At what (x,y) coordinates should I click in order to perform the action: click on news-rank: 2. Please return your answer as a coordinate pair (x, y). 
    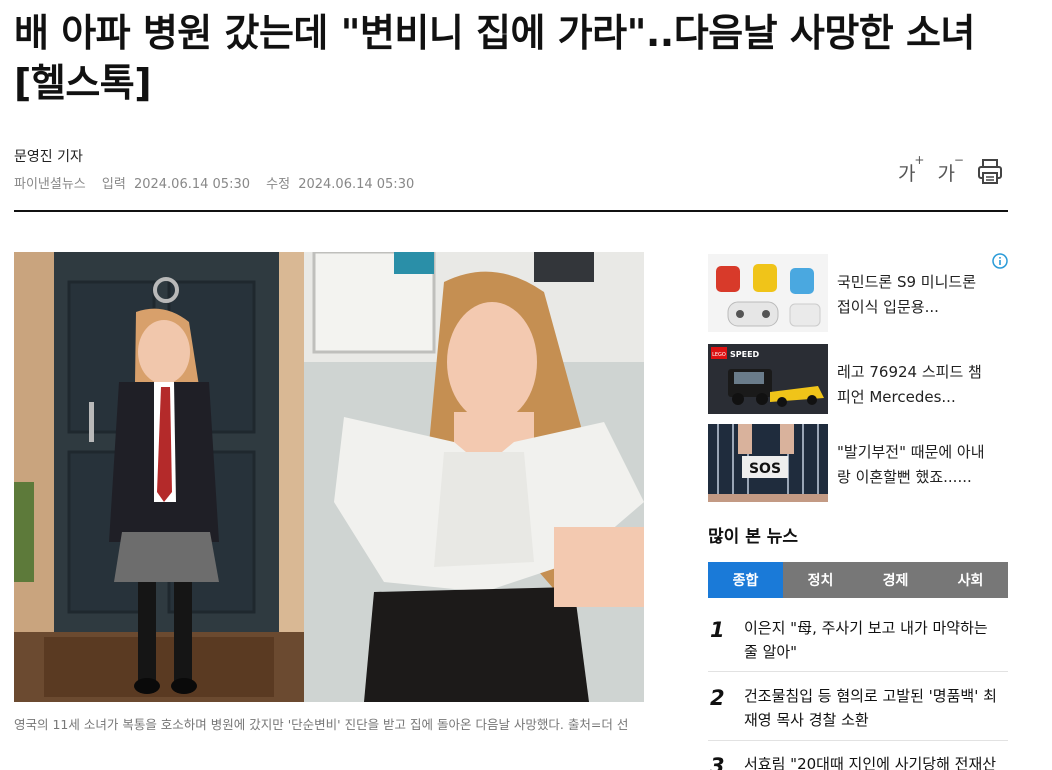
    Looking at the image, I should click on (717, 698).